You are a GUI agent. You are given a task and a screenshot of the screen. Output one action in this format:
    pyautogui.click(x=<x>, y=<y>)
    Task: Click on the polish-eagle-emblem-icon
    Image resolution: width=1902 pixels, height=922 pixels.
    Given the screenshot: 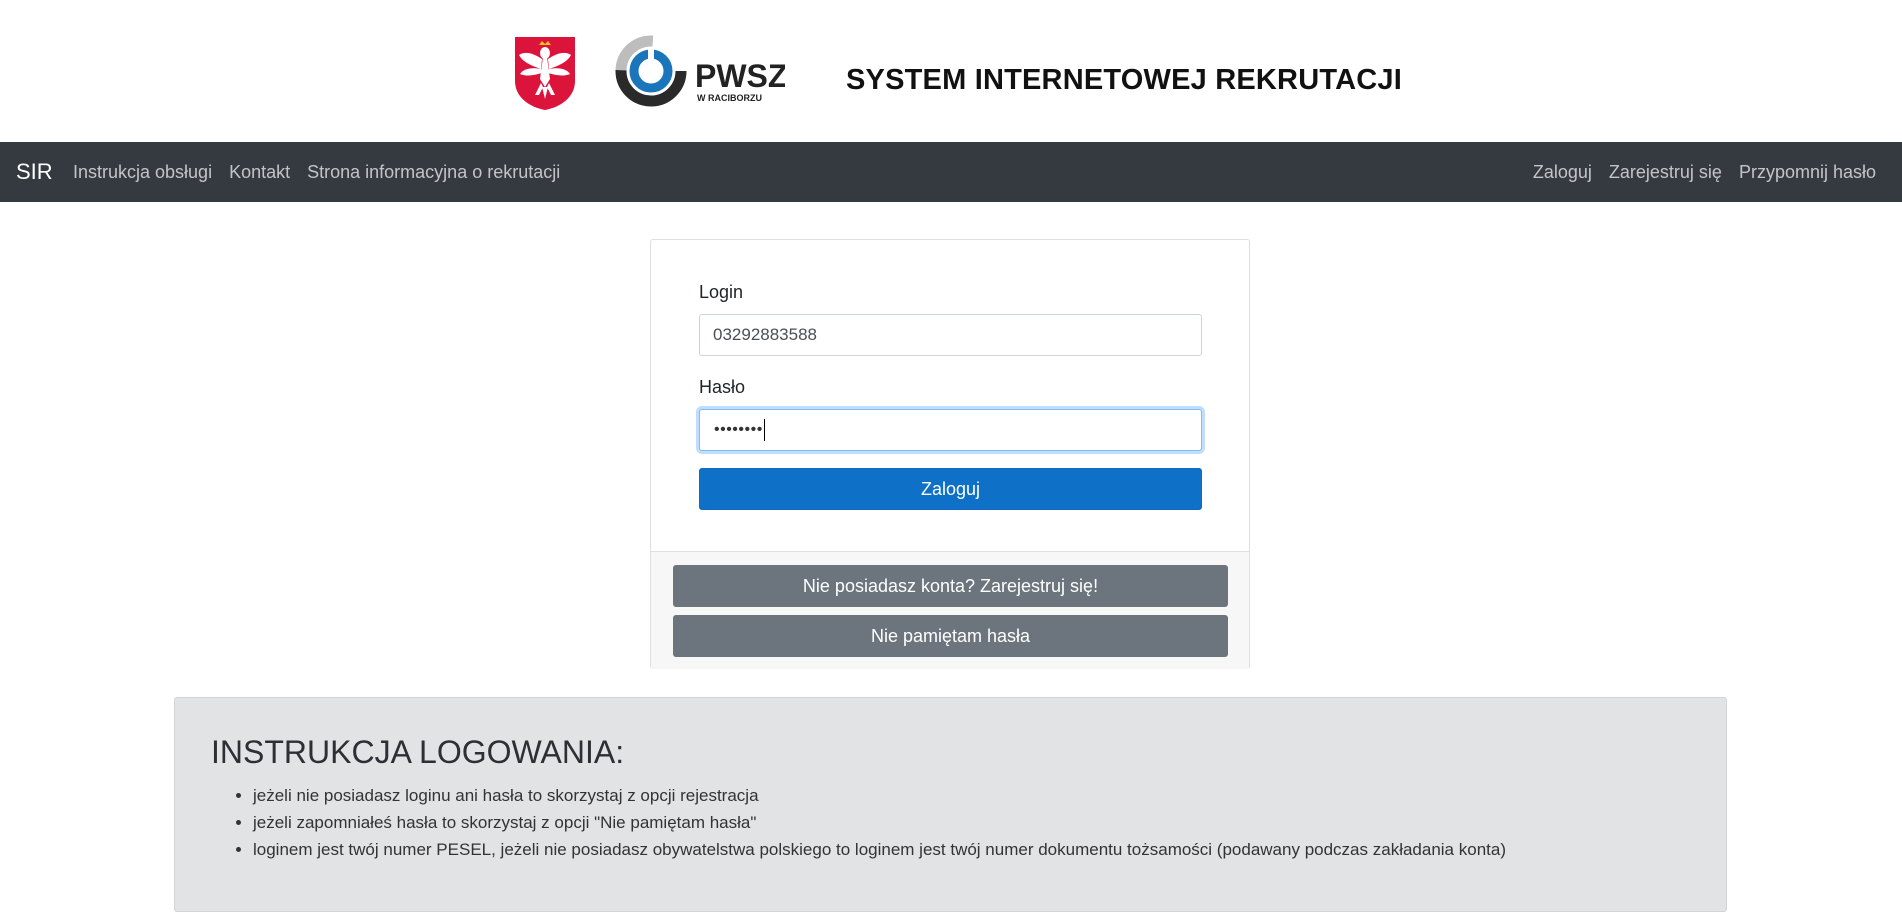 What is the action you would take?
    pyautogui.click(x=545, y=73)
    